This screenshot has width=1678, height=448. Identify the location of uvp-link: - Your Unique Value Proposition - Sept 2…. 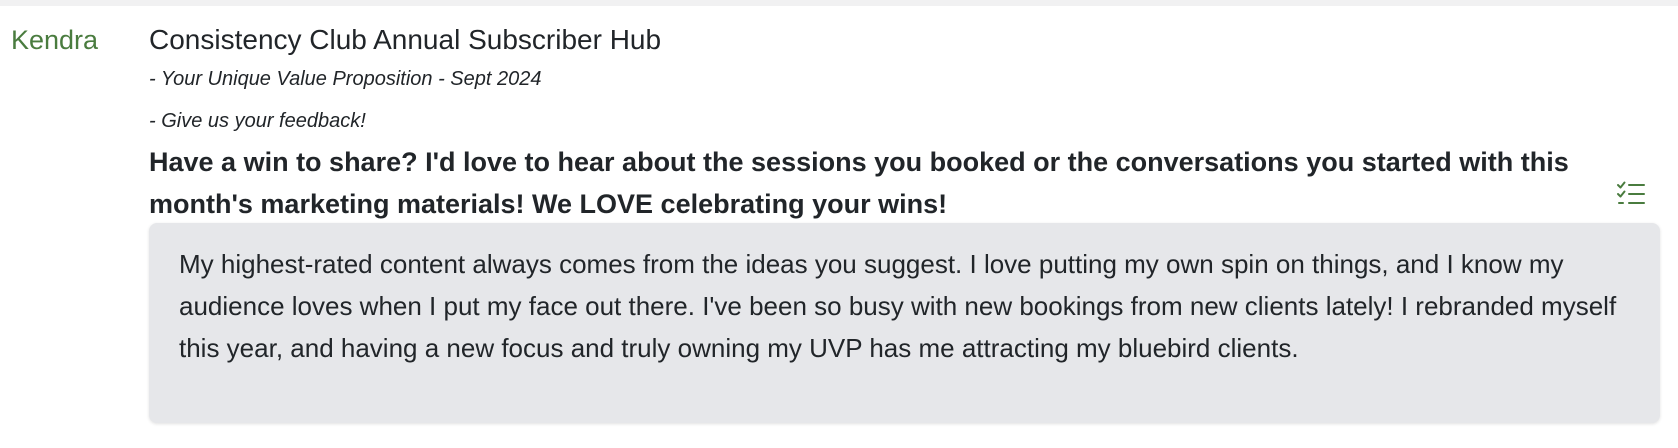
(345, 79).